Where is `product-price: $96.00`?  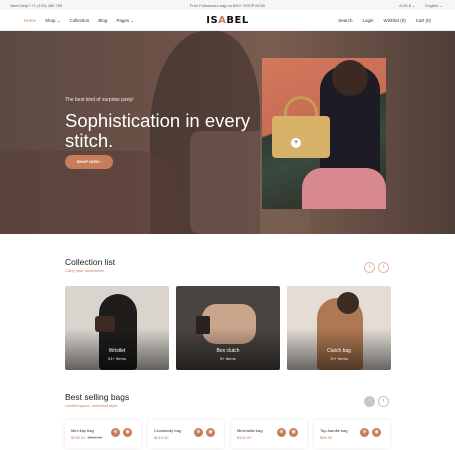 product-price: $96.00 is located at coordinates (326, 437).